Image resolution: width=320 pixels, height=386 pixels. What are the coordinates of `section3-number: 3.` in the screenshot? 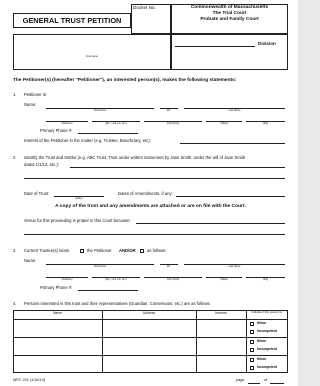 It's located at (15, 250).